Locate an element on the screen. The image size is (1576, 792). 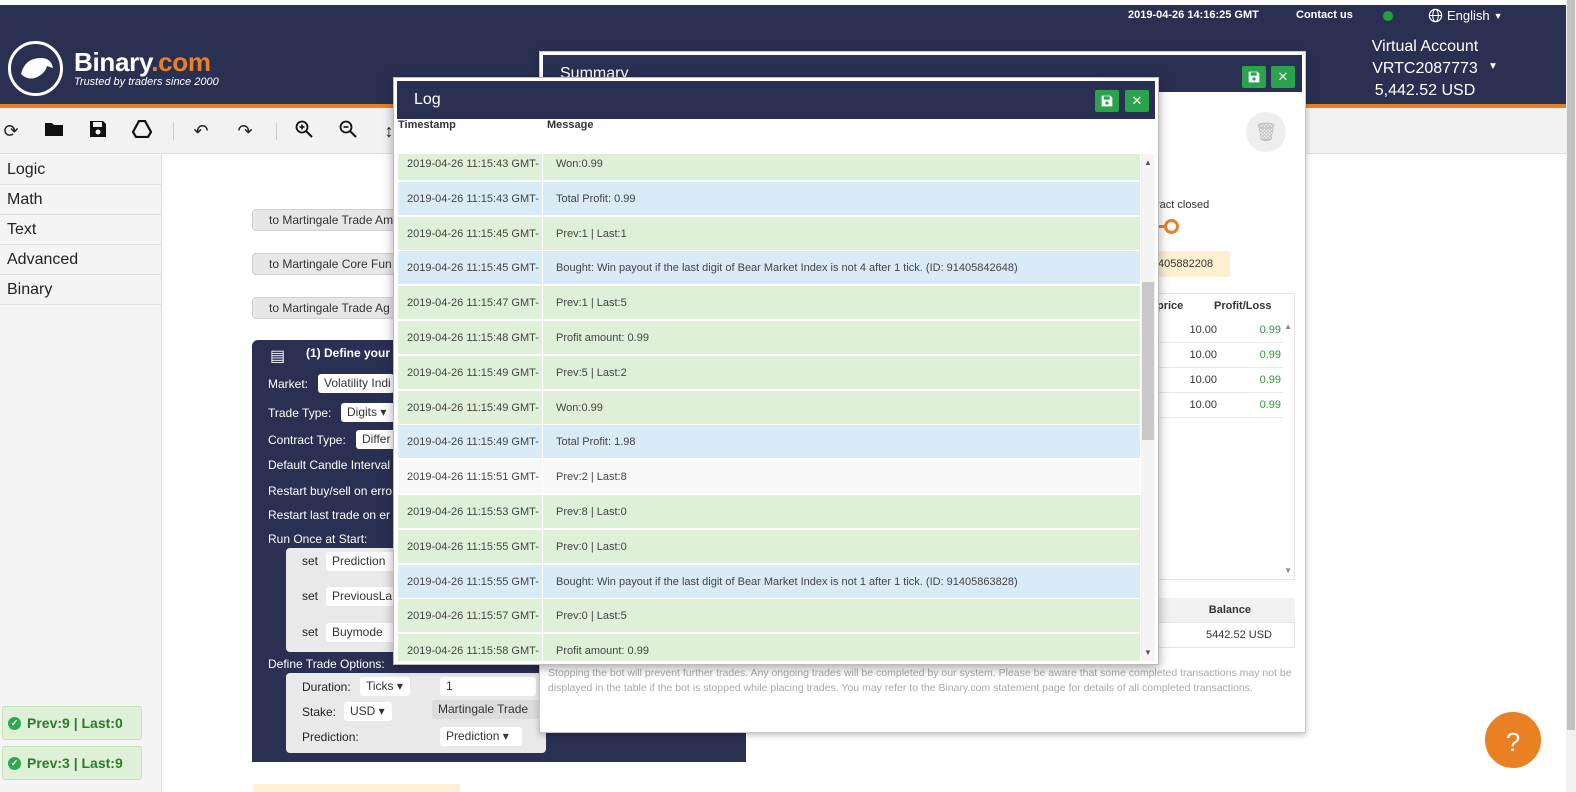
restart-last-label: Restart last trade on er is located at coordinates (329, 515).